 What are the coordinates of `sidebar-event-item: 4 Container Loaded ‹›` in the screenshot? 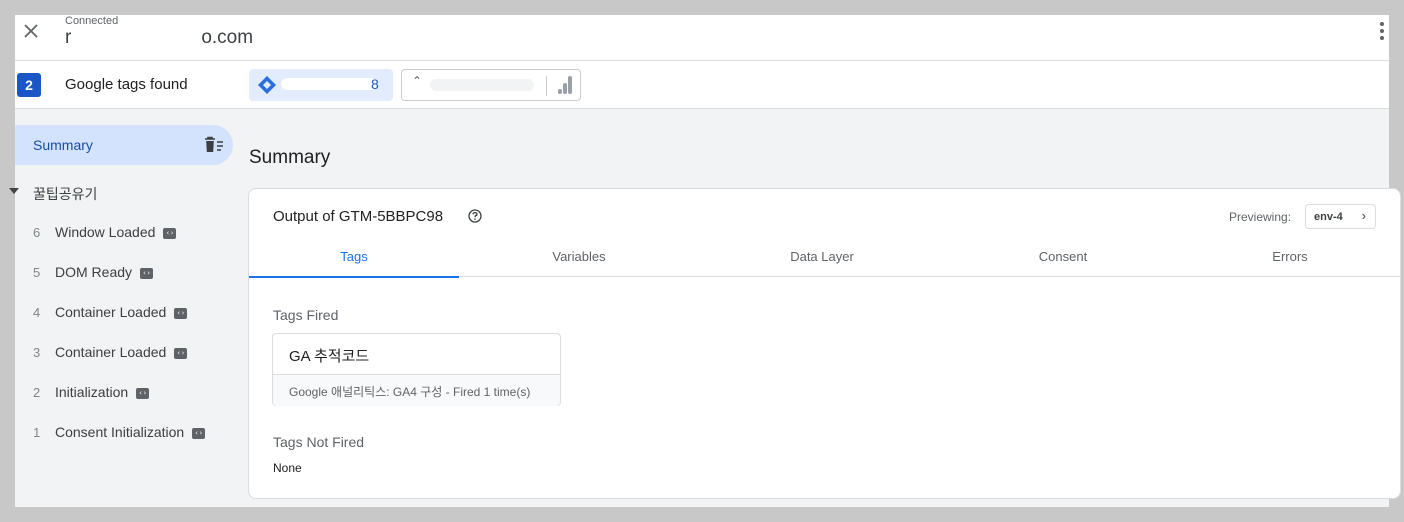 It's located at (131, 313).